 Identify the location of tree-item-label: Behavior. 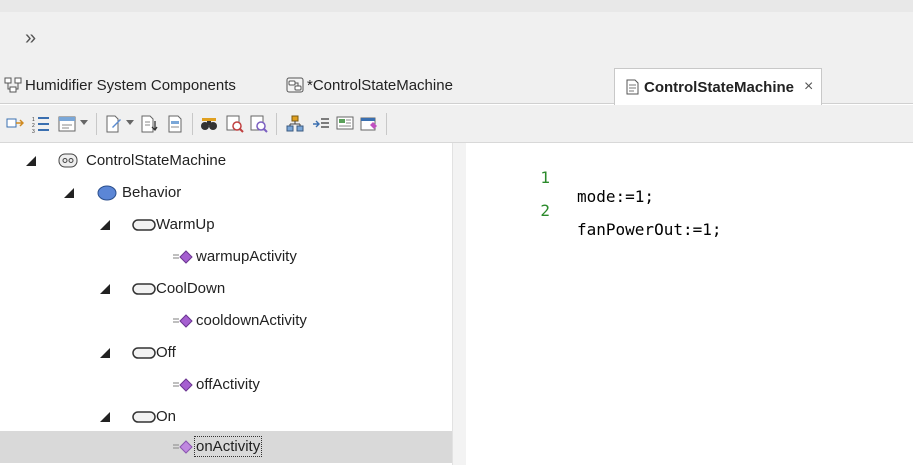
(152, 192).